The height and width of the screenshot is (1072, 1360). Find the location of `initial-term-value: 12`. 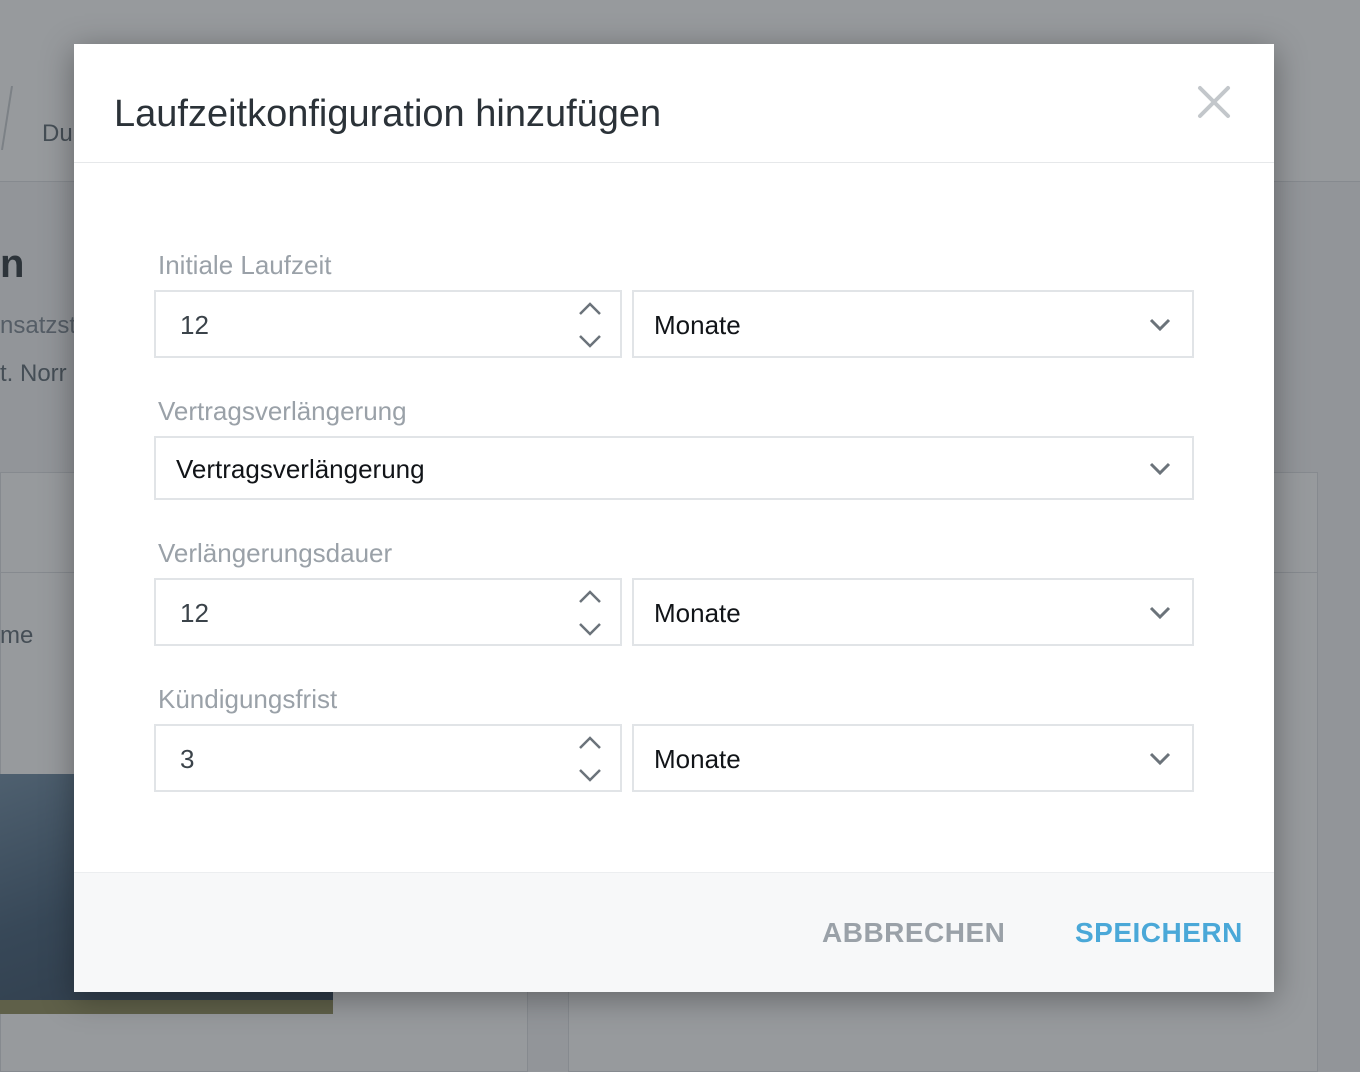

initial-term-value: 12 is located at coordinates (194, 325).